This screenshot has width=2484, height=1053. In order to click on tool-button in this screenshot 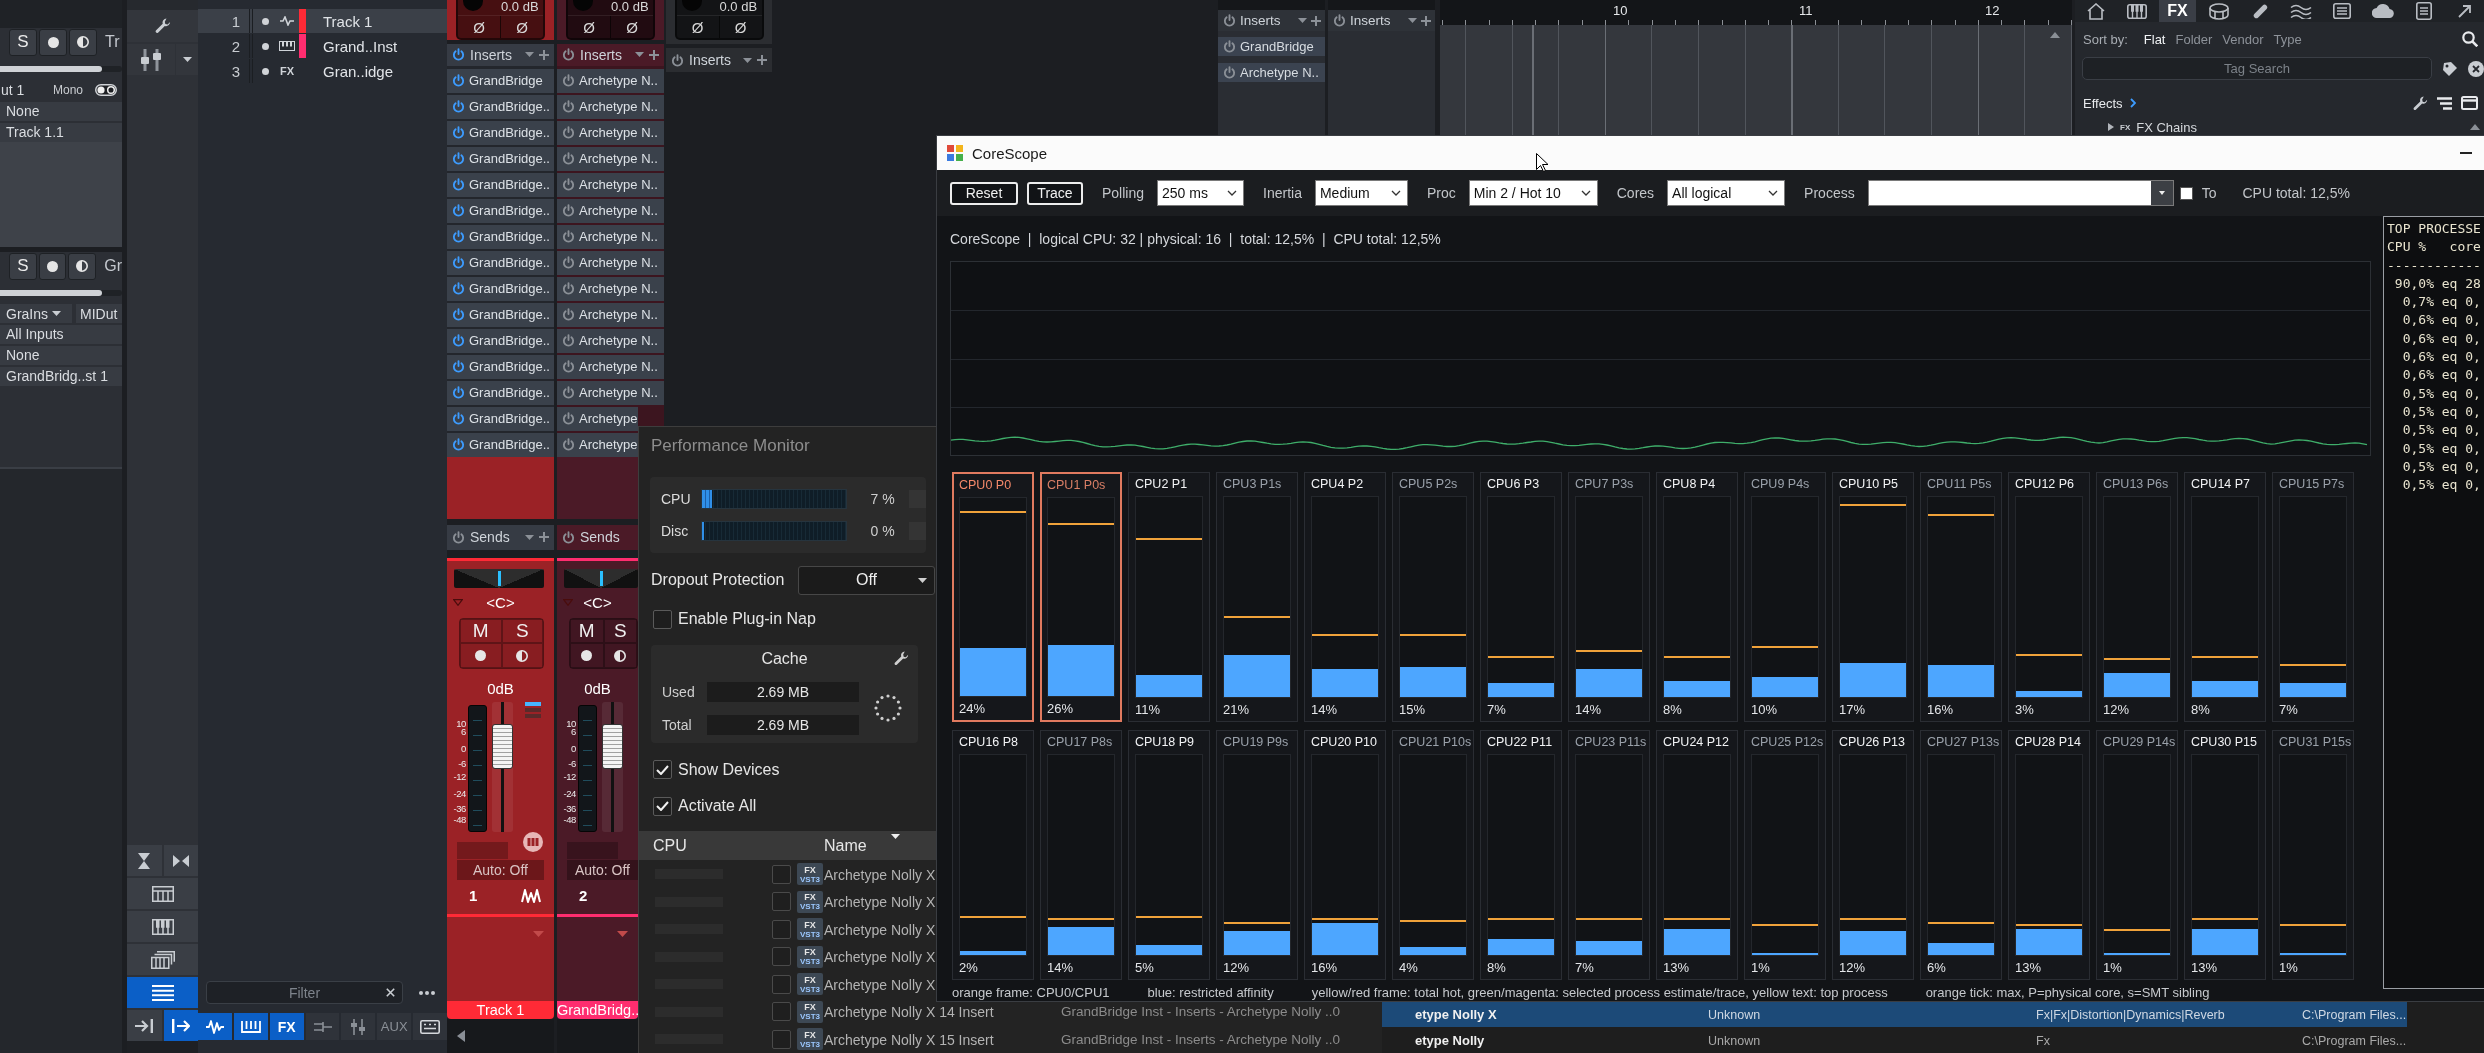, I will do `click(162, 26)`.